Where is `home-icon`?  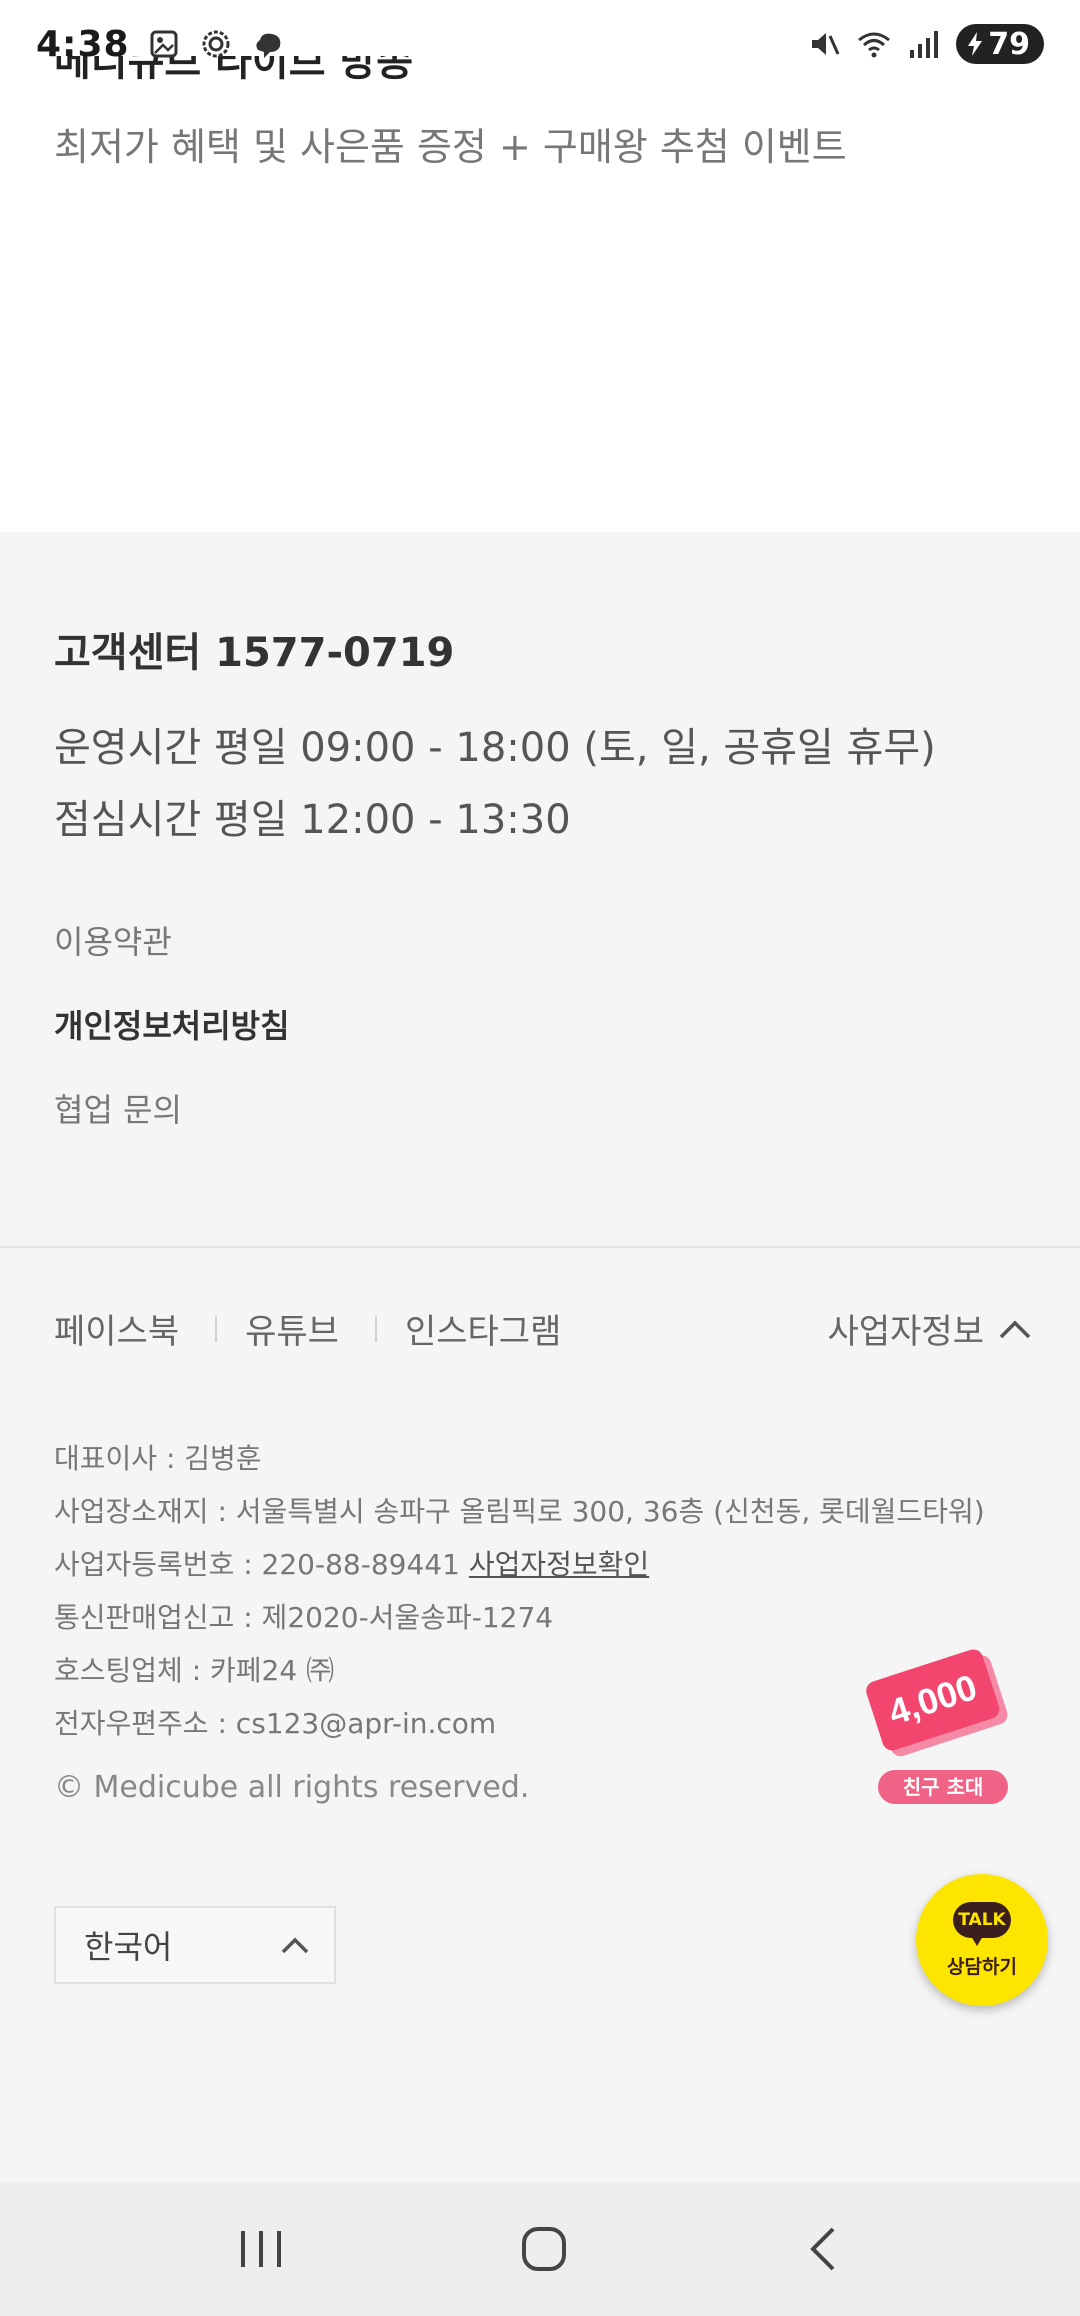
home-icon is located at coordinates (544, 2249).